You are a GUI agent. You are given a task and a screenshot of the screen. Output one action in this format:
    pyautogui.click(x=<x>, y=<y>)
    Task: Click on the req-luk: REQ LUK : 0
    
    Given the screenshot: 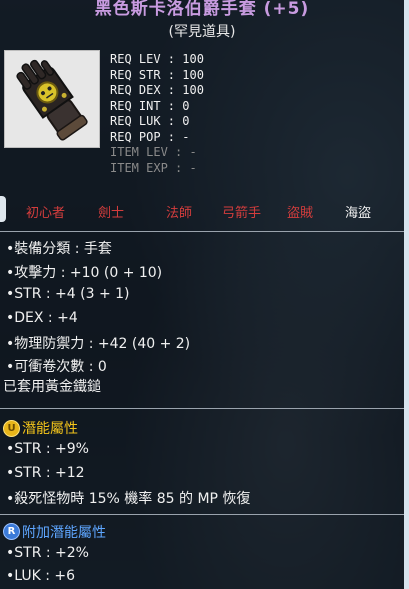 What is the action you would take?
    pyautogui.click(x=150, y=121)
    